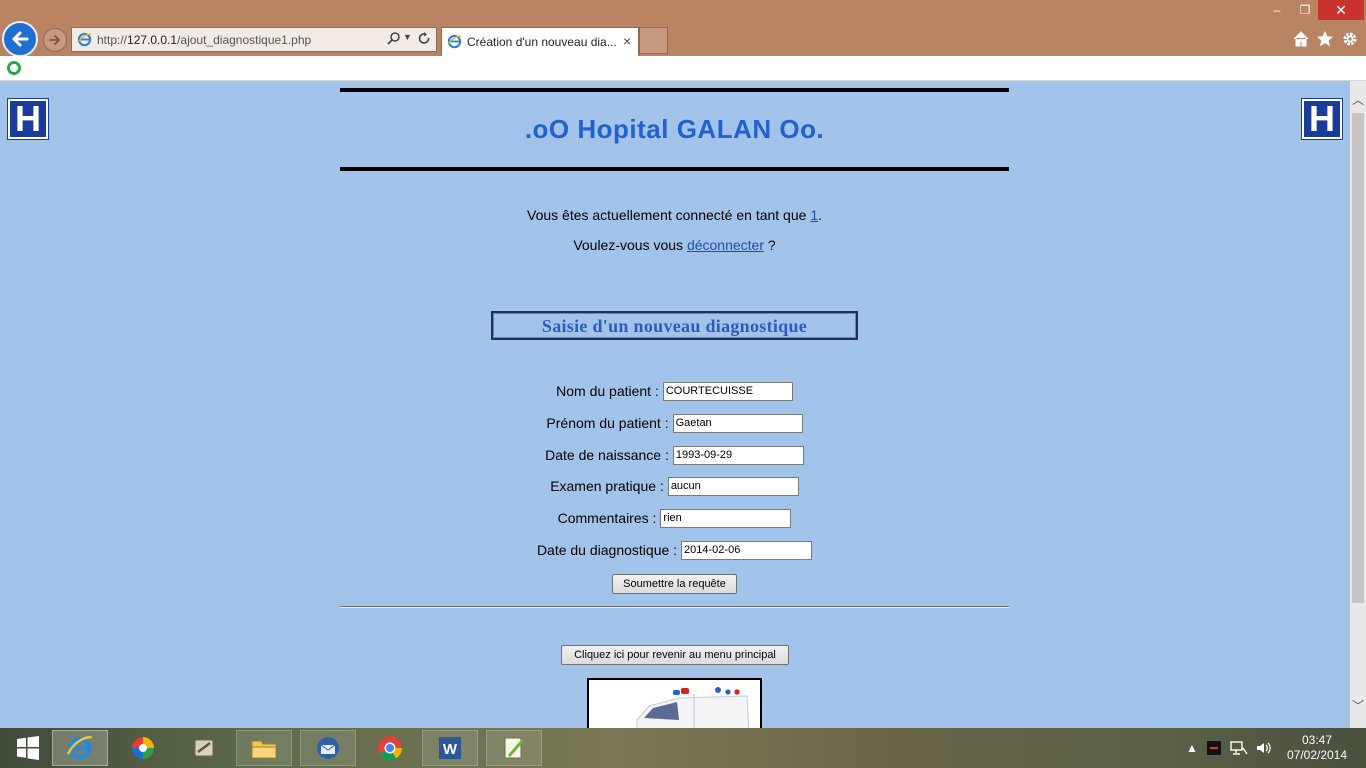 The image size is (1366, 768). Describe the element at coordinates (1341, 10) in the screenshot. I see `close-window-button: ✕` at that location.